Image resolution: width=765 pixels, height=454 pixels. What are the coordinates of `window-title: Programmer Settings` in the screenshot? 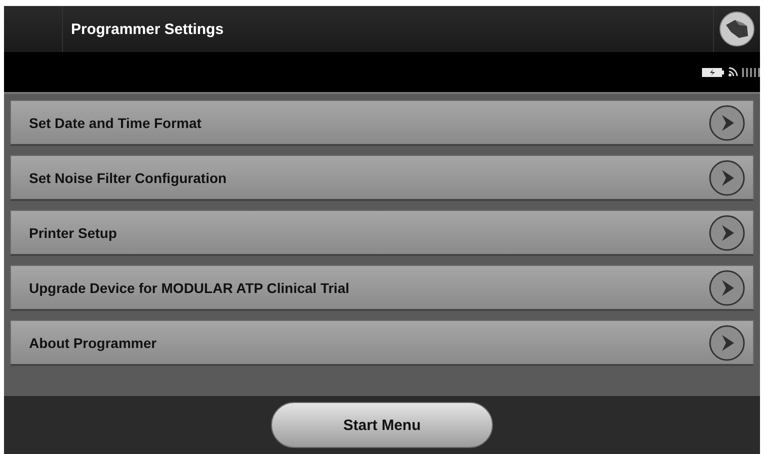 It's located at (147, 29).